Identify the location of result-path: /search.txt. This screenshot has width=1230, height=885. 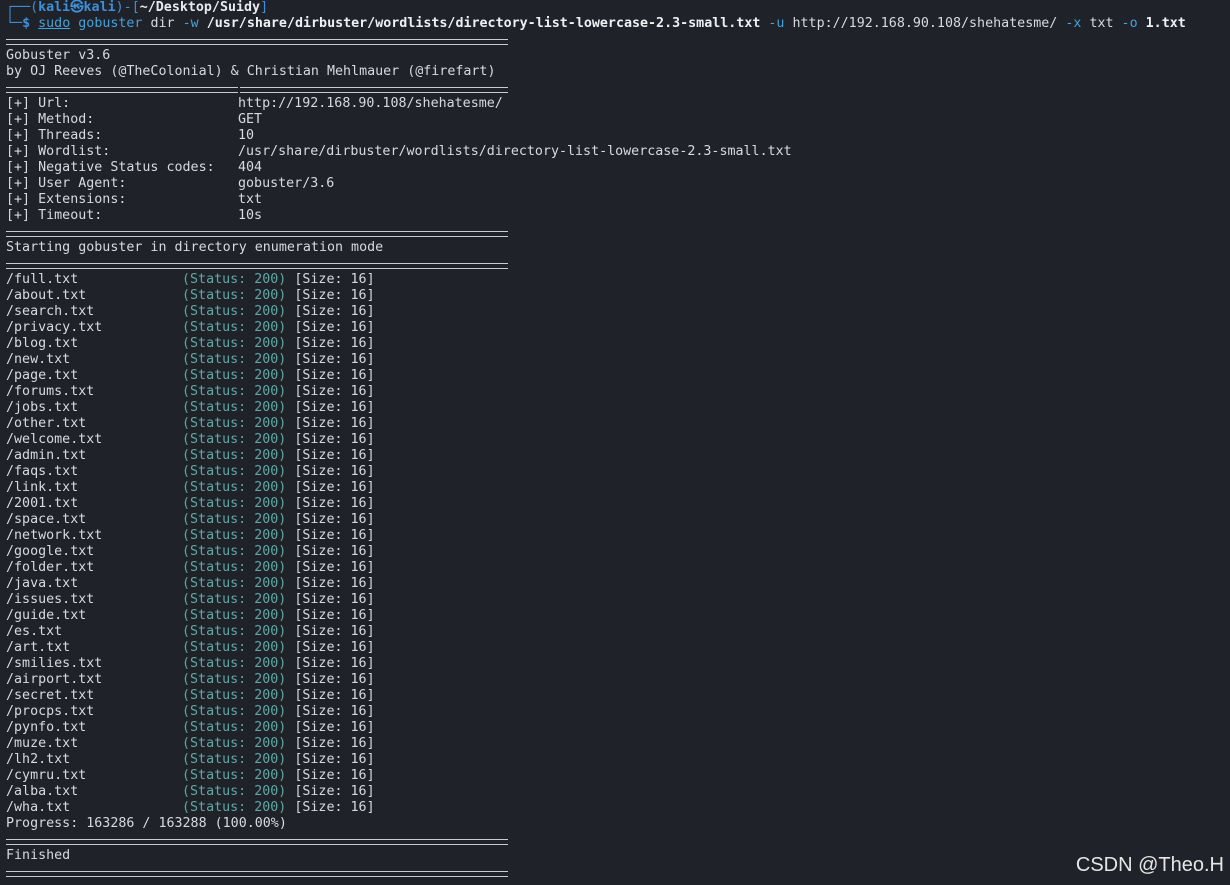
(50, 311).